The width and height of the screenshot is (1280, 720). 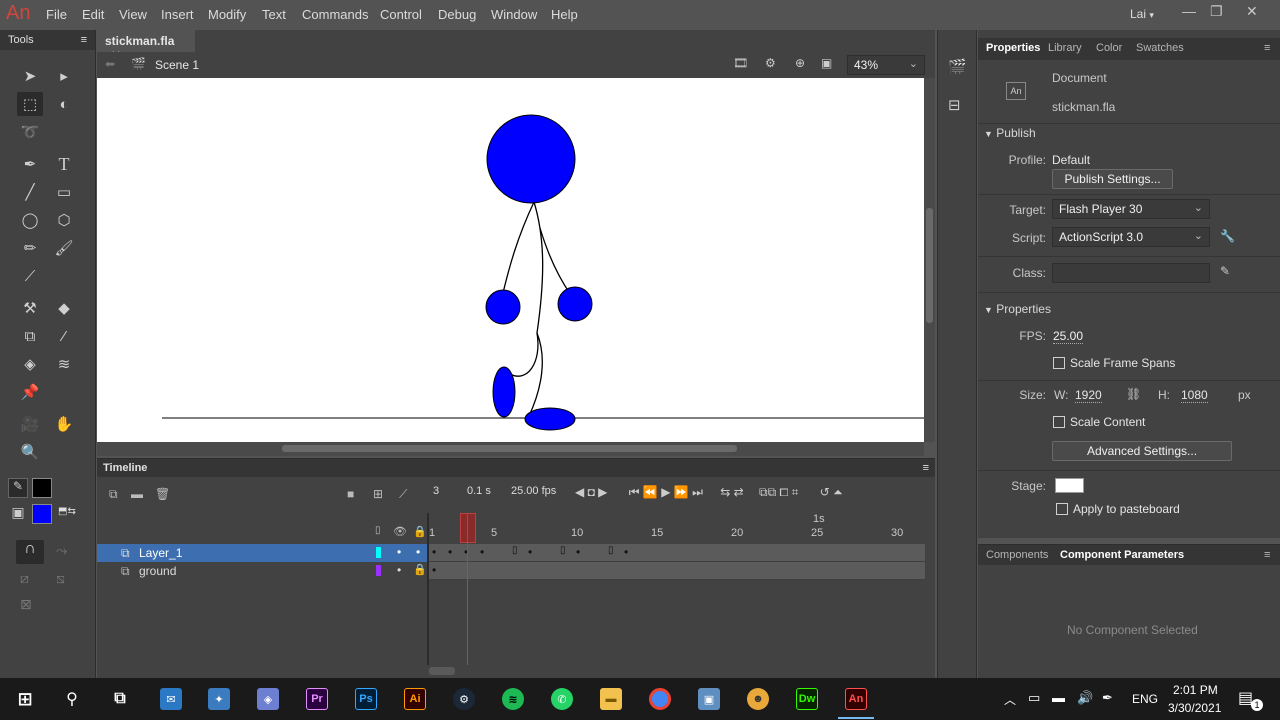 I want to click on onion-skin-icon: ⧉⧉, so click(x=767, y=492).